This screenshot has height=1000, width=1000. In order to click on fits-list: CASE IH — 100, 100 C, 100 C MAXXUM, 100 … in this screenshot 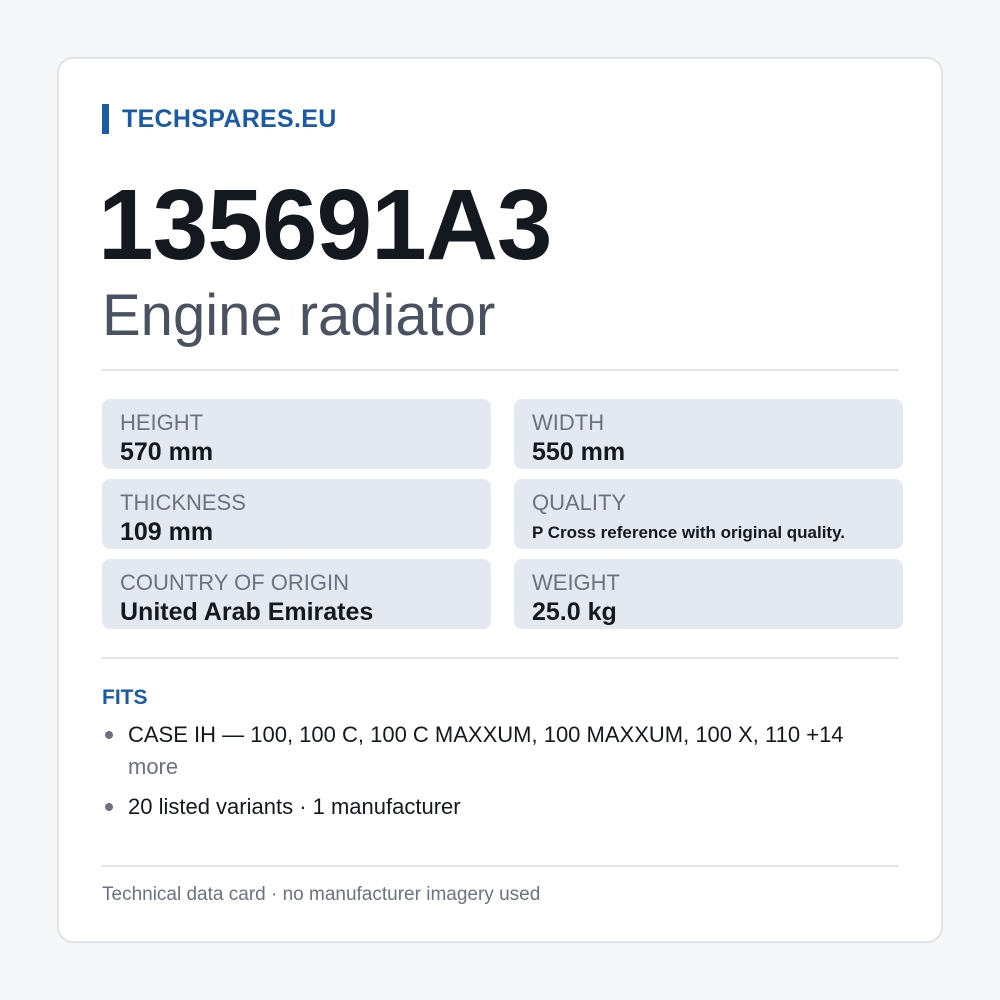, I will do `click(500, 775)`.